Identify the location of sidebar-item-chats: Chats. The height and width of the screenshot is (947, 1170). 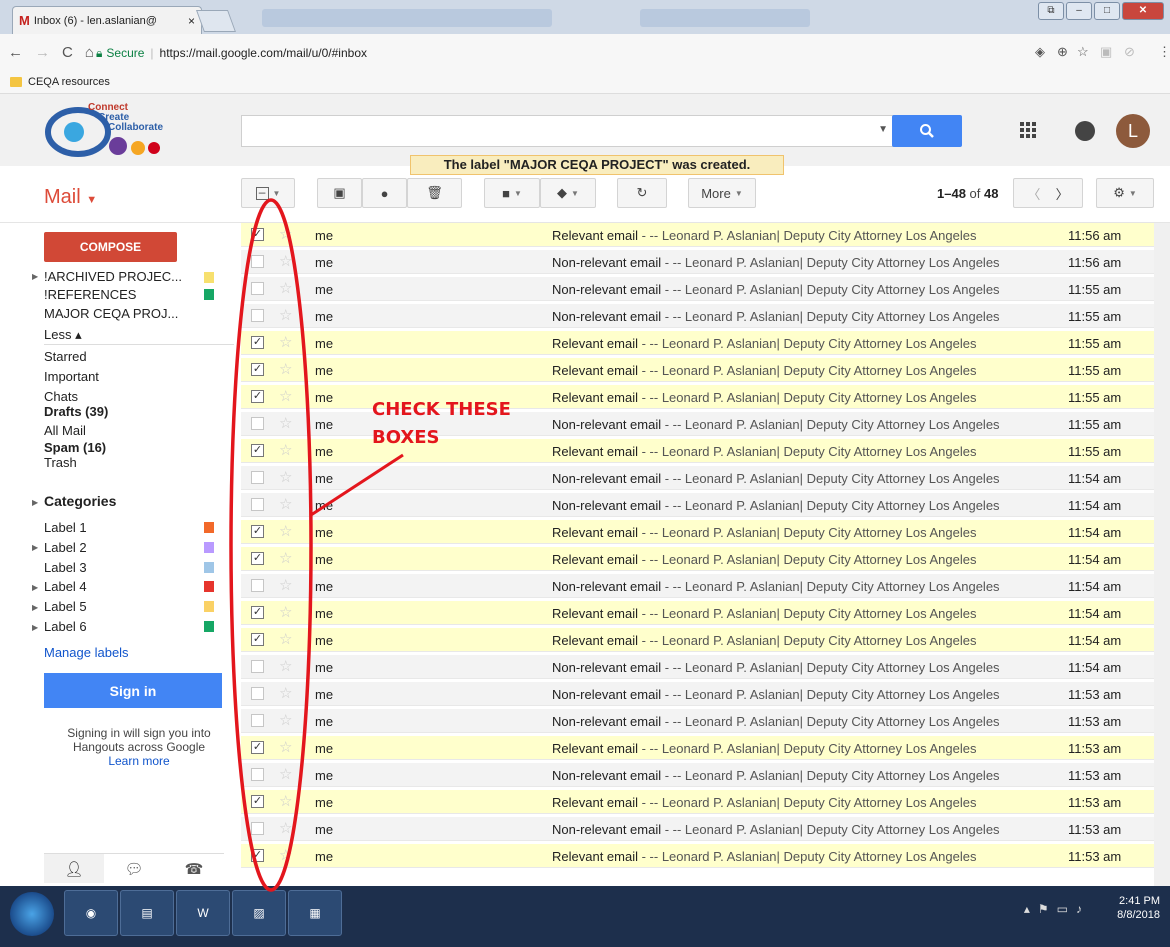
(61, 396).